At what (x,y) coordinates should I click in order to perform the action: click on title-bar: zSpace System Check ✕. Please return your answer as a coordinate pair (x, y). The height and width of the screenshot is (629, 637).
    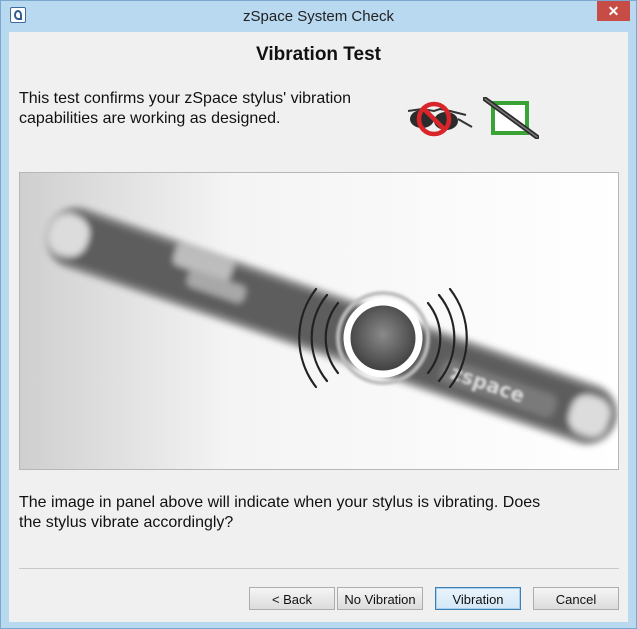
    Looking at the image, I should click on (318, 16).